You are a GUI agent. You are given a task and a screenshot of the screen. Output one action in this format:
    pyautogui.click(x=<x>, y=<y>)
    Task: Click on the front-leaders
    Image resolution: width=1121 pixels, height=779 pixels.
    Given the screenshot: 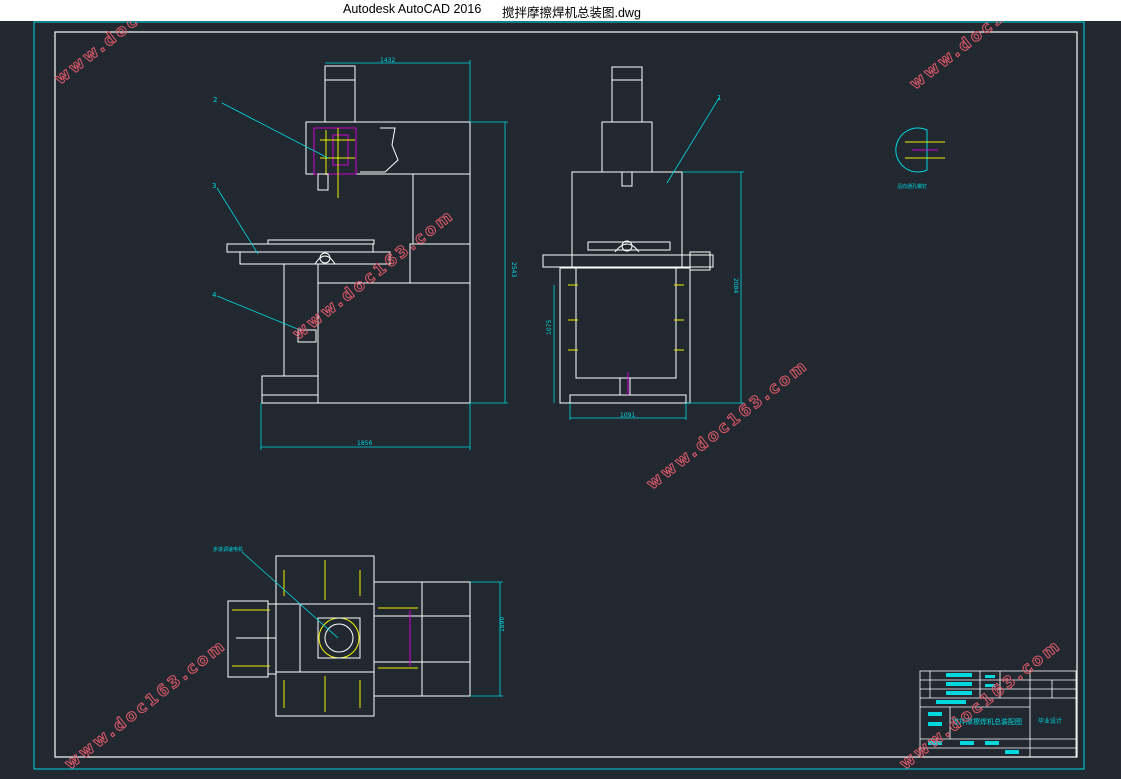 What is the action you would take?
    pyautogui.click(x=272, y=216)
    